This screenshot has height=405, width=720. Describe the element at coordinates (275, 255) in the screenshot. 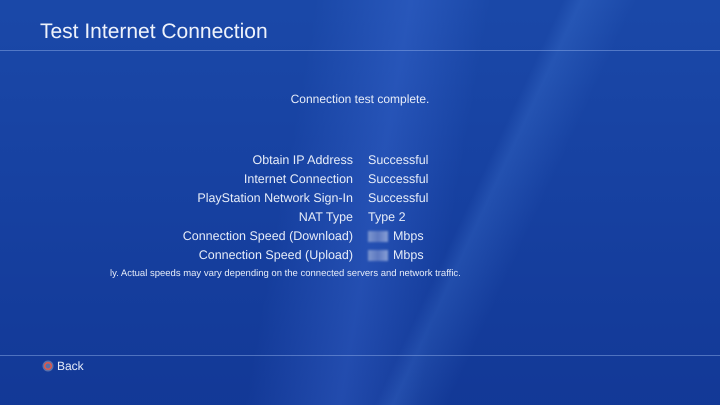

I see `result-label: Connection Speed (Upload)` at that location.